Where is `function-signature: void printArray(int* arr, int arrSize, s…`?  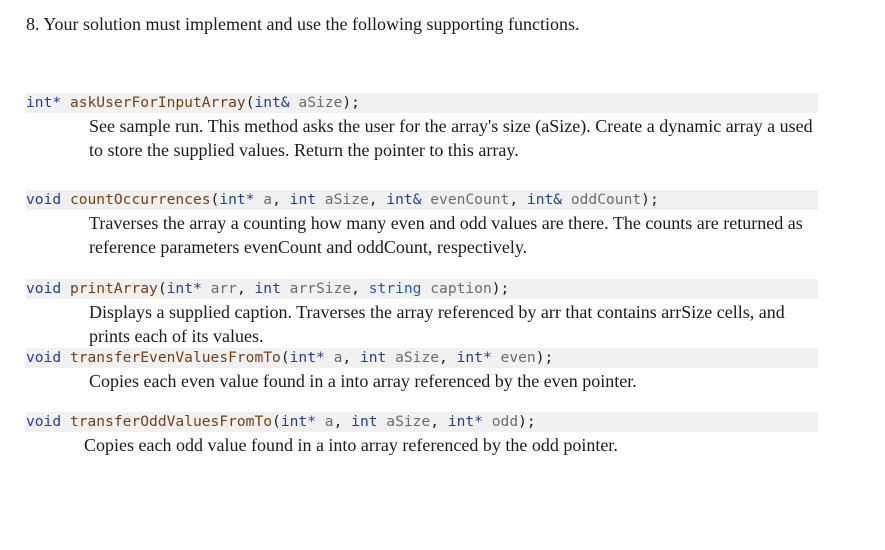 function-signature: void printArray(int* arr, int arrSize, s… is located at coordinates (422, 289).